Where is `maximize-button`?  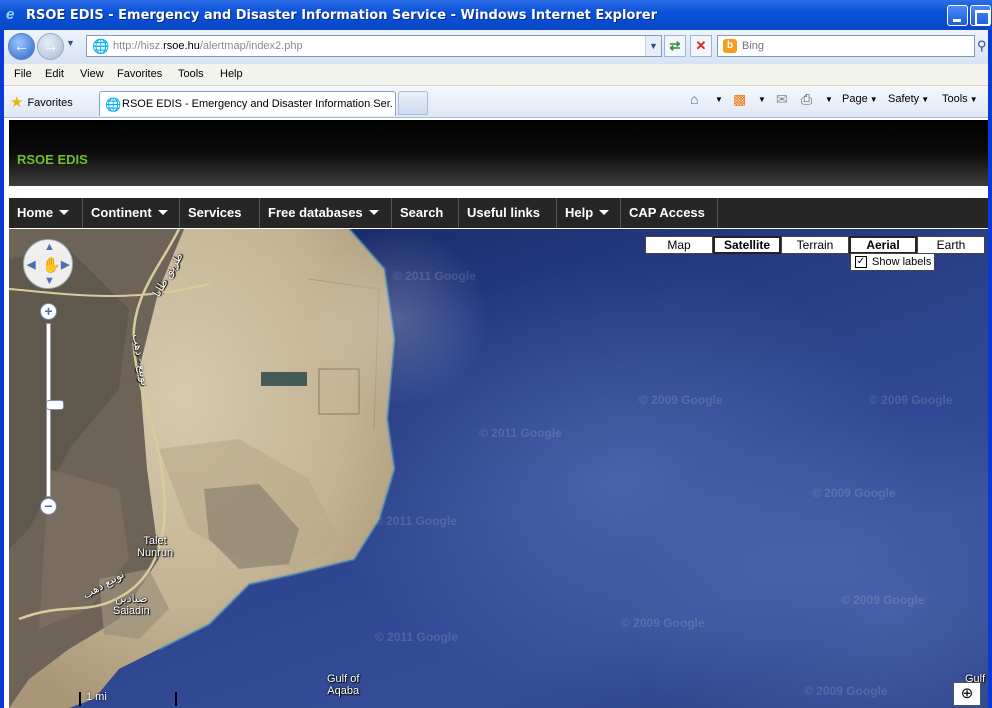 maximize-button is located at coordinates (980, 15).